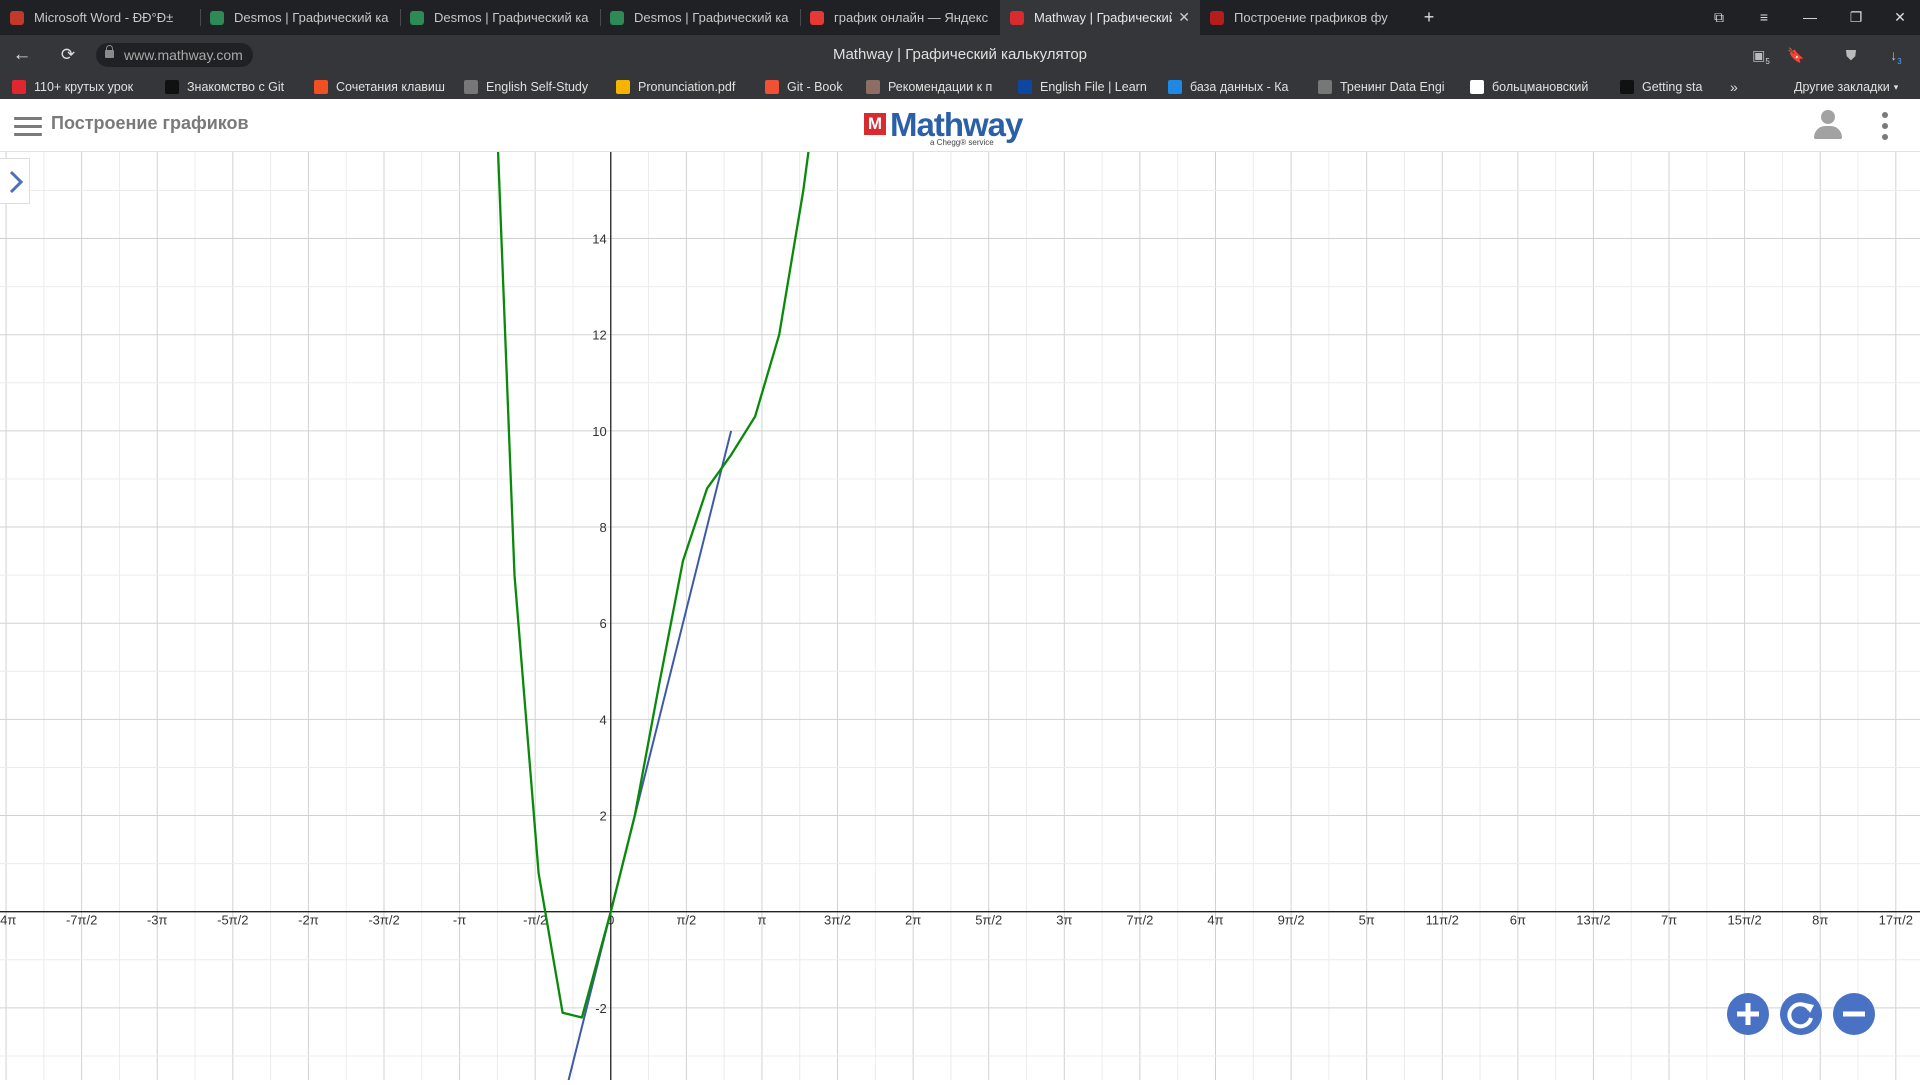  I want to click on bookmark-item: база данных - Ка, so click(1236, 87).